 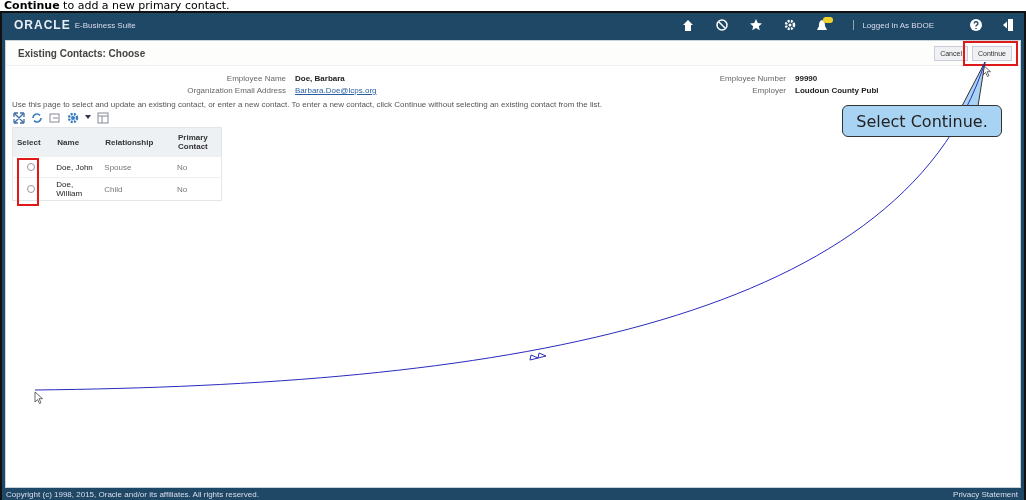 I want to click on page-title: Existing Contacts: Choose, so click(x=82, y=53).